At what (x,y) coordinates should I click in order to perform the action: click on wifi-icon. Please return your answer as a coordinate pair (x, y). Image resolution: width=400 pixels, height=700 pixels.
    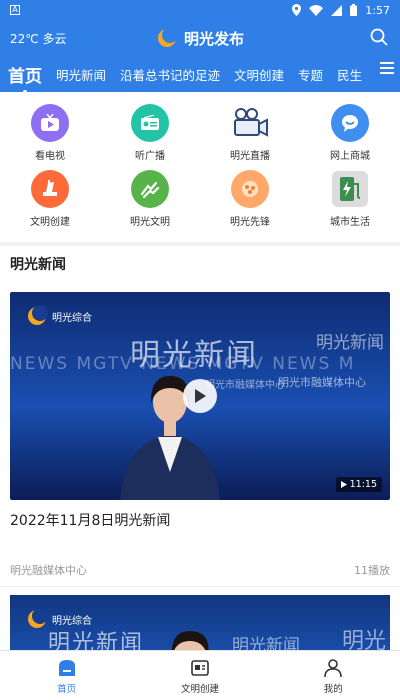
    Looking at the image, I should click on (316, 10).